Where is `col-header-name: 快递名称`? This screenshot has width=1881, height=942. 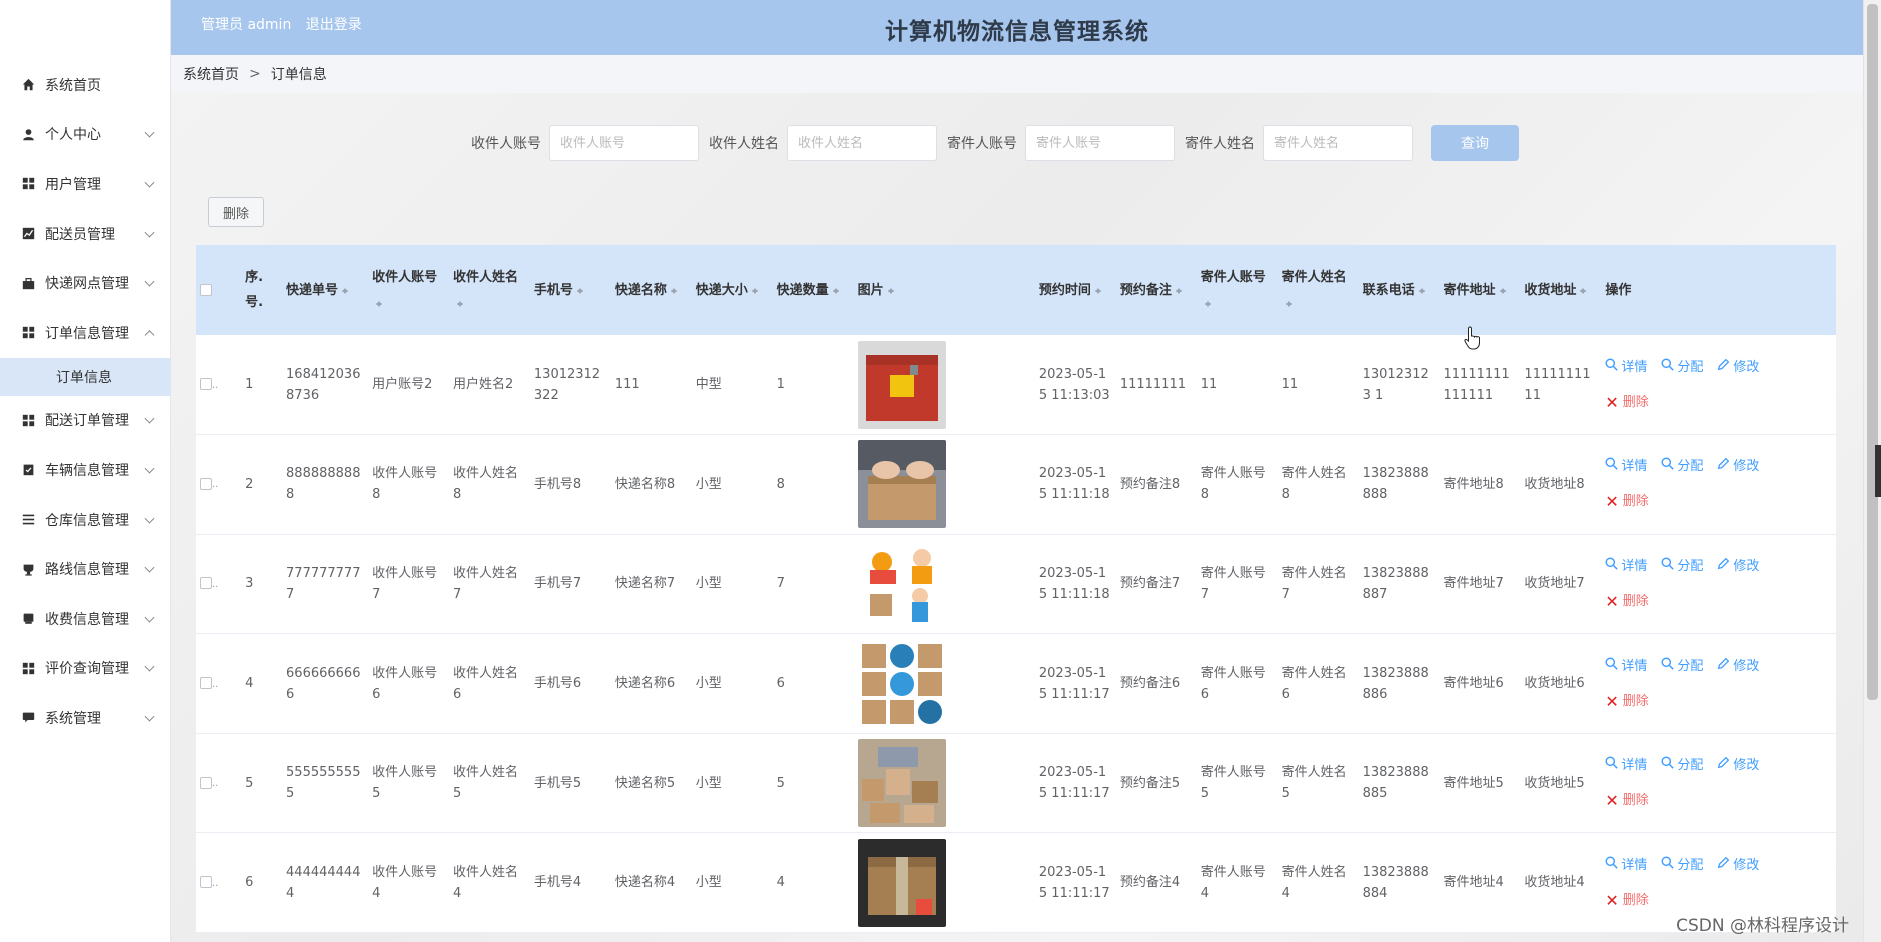 col-header-name: 快递名称 is located at coordinates (651, 290).